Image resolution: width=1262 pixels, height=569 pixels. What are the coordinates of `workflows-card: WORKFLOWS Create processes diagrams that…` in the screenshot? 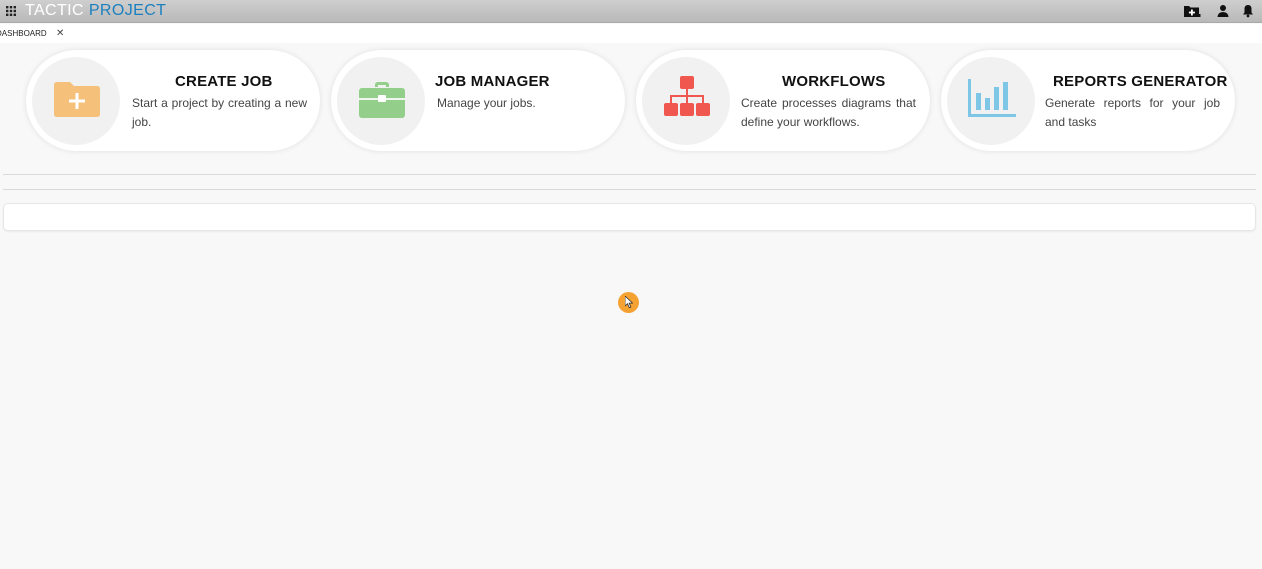 It's located at (783, 100).